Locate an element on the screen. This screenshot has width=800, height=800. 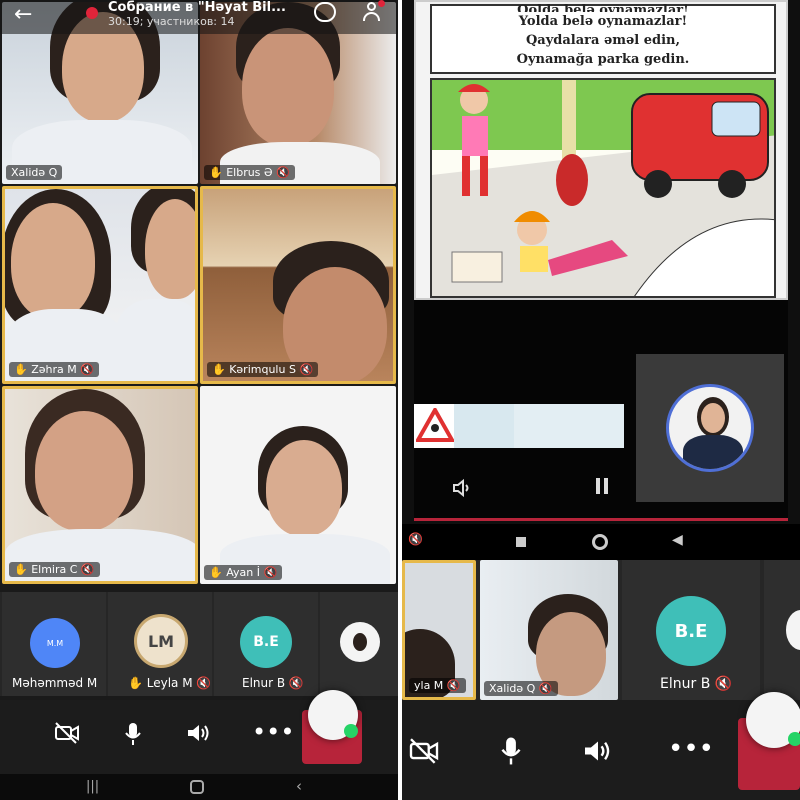
video-tile-3: ✋ Zəhra M 🔇 is located at coordinates (100, 285).